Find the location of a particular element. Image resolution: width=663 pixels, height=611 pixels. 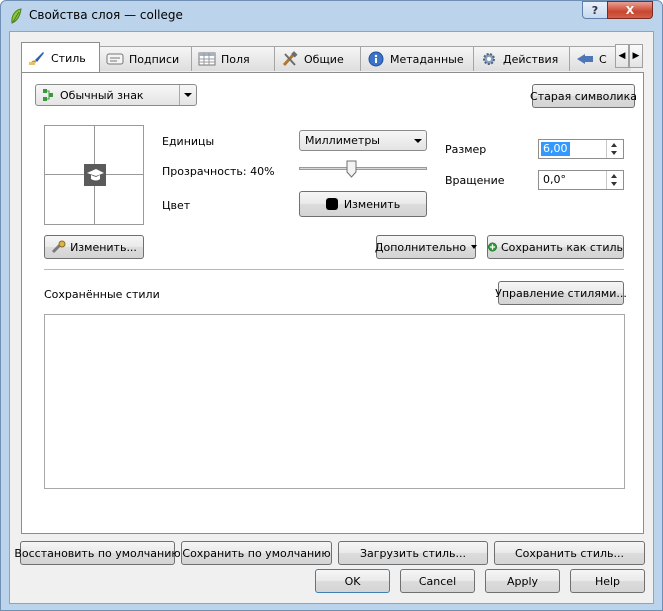

table-icon is located at coordinates (207, 59).